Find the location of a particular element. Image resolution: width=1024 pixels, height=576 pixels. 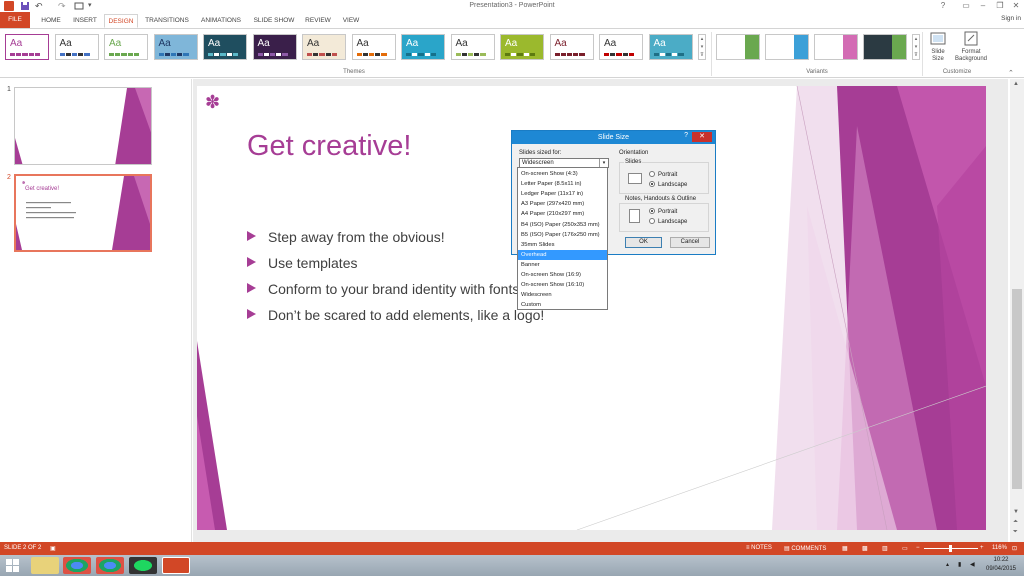

collapse-ribbon-icon: ⌃ is located at coordinates (1011, 73).